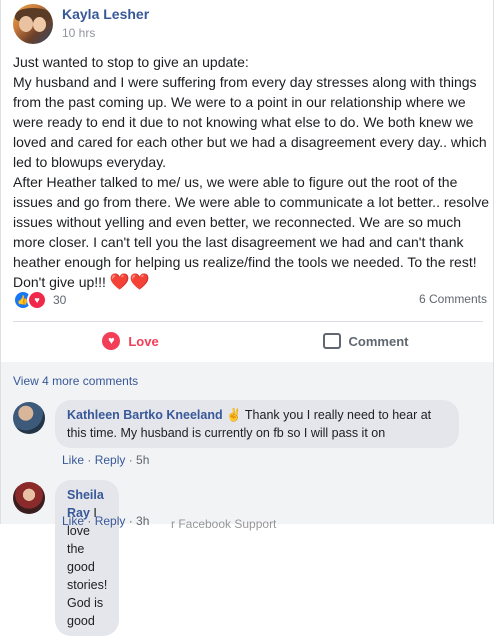 This screenshot has width=494, height=636. I want to click on comment-meta: Like · Reply · 3h, so click(106, 521).